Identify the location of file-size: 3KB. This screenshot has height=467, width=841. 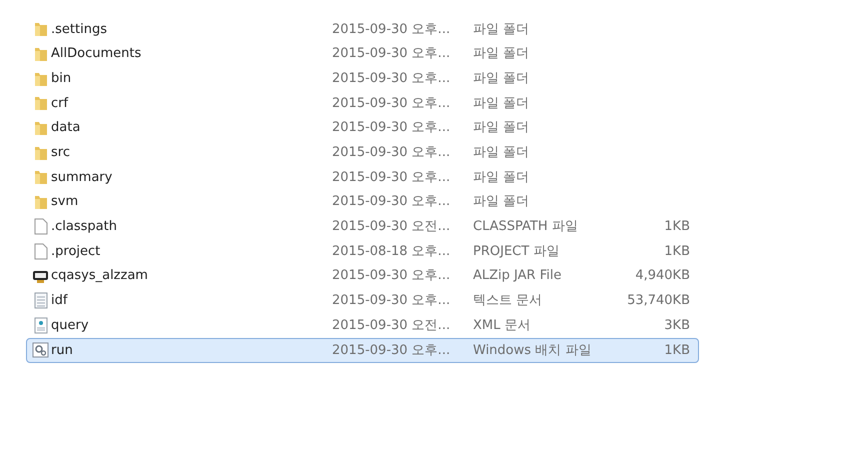
(676, 325).